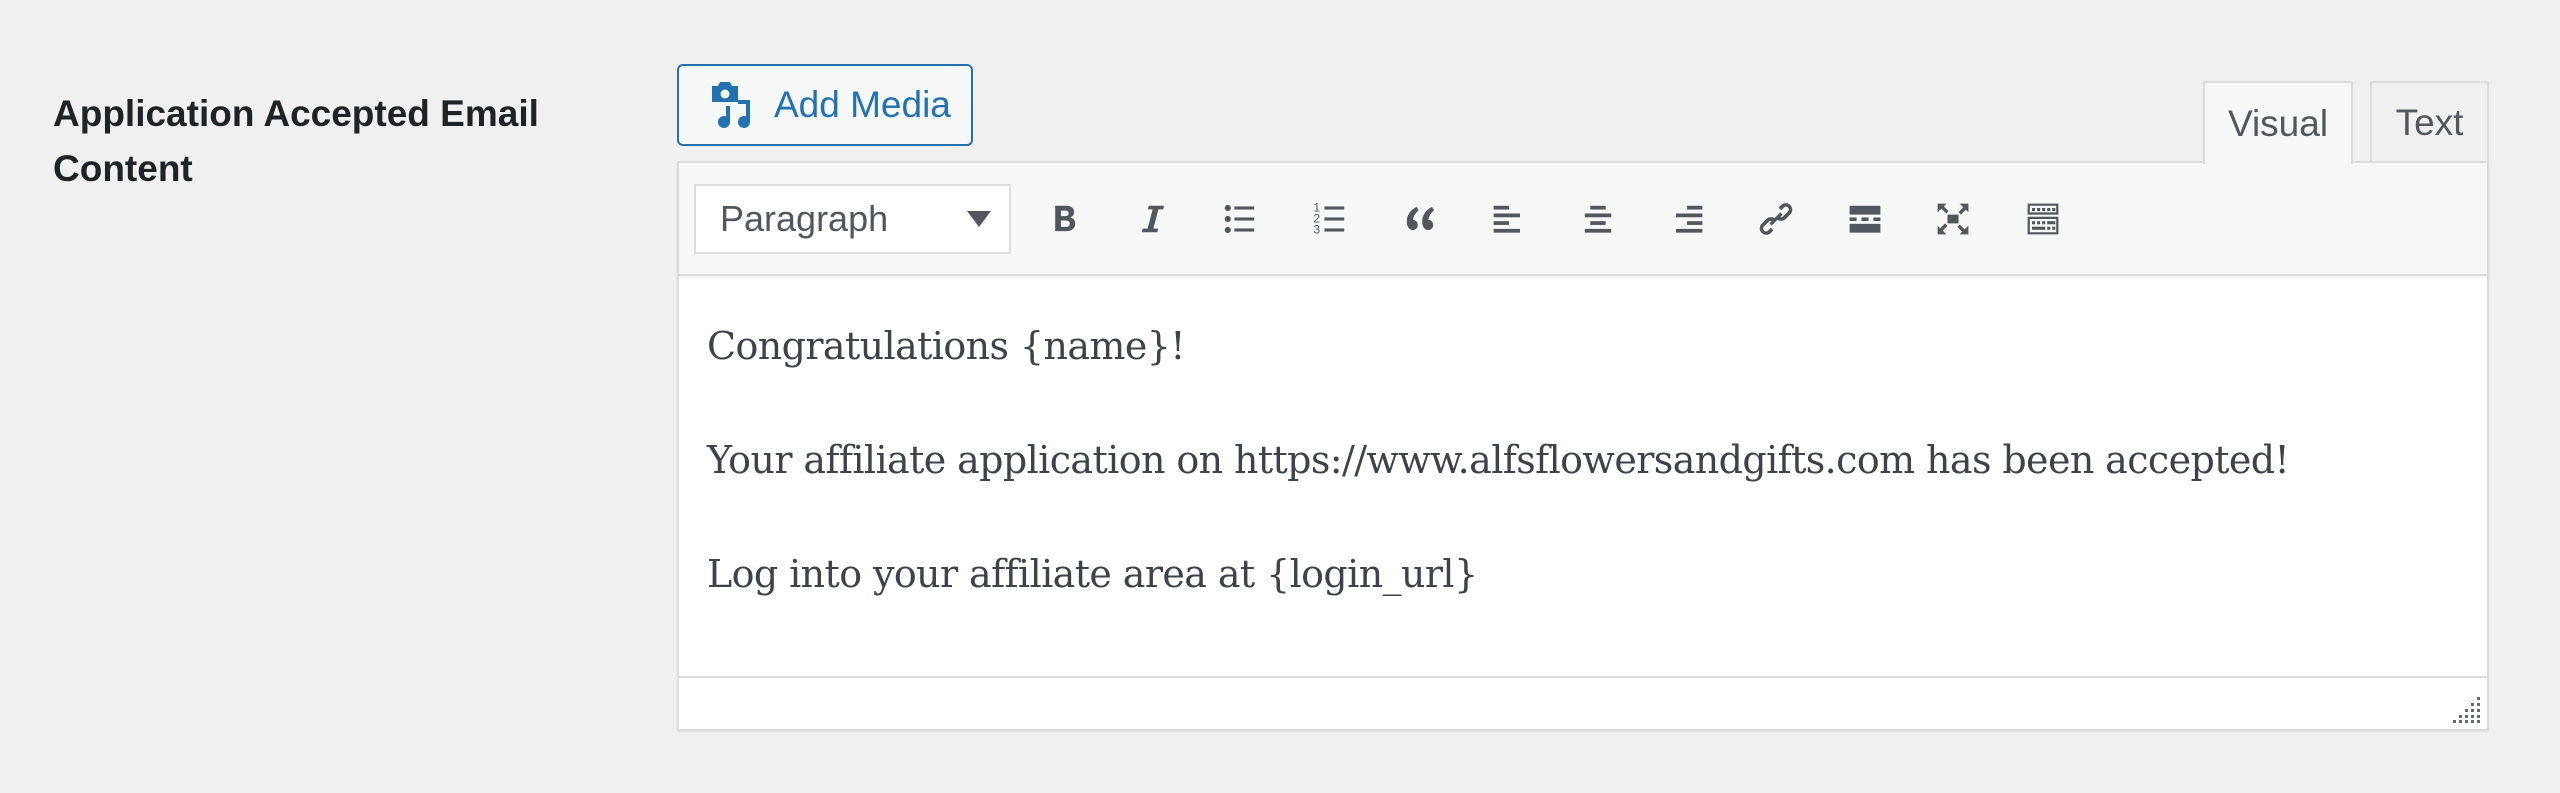  Describe the element at coordinates (862, 104) in the screenshot. I see `add-media-label: Add Media` at that location.